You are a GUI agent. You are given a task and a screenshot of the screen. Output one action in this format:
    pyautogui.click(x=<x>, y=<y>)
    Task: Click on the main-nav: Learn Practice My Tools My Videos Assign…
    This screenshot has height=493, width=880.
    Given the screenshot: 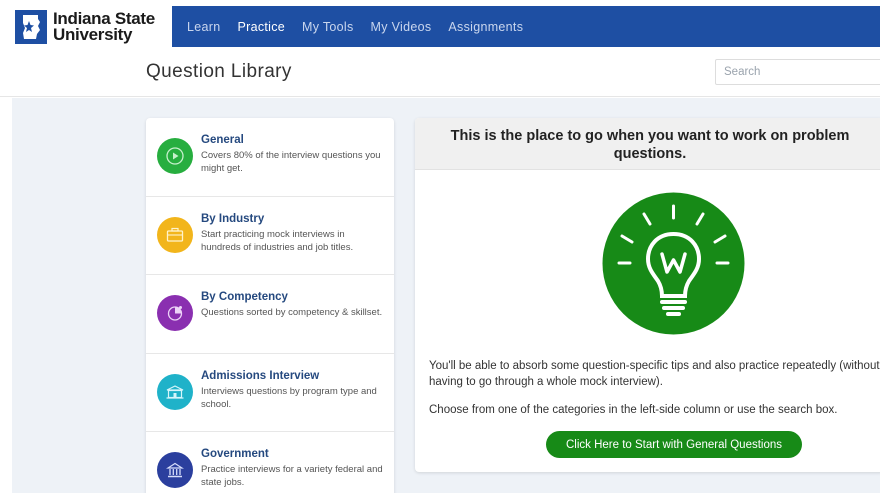 What is the action you would take?
    pyautogui.click(x=526, y=26)
    